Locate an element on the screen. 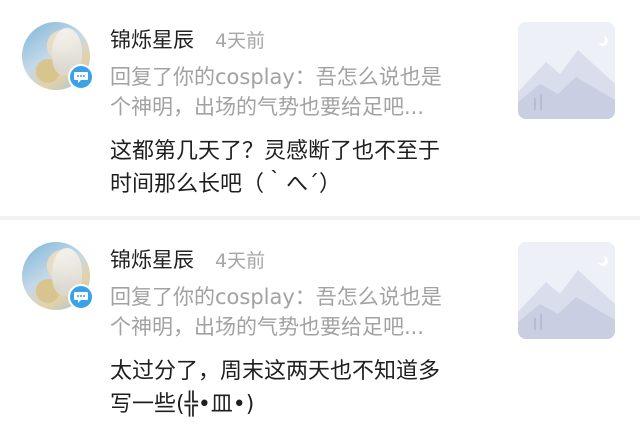 This screenshot has height=437, width=640. comment-text-line-1: 这都第几天了？灵感断了也不至于 is located at coordinates (275, 151).